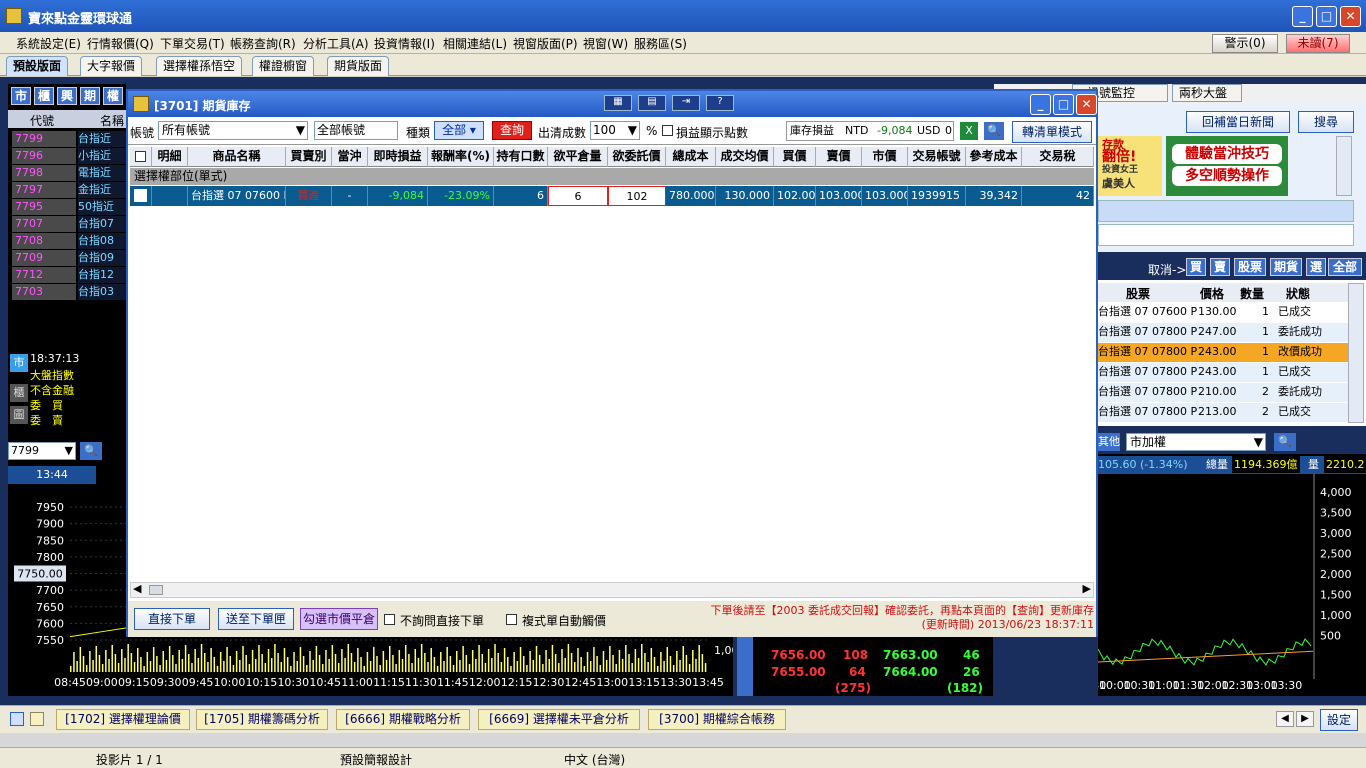 The width and height of the screenshot is (1366, 768). What do you see at coordinates (404, 43) in the screenshot?
I see `menu-info: 投資情報(I)` at bounding box center [404, 43].